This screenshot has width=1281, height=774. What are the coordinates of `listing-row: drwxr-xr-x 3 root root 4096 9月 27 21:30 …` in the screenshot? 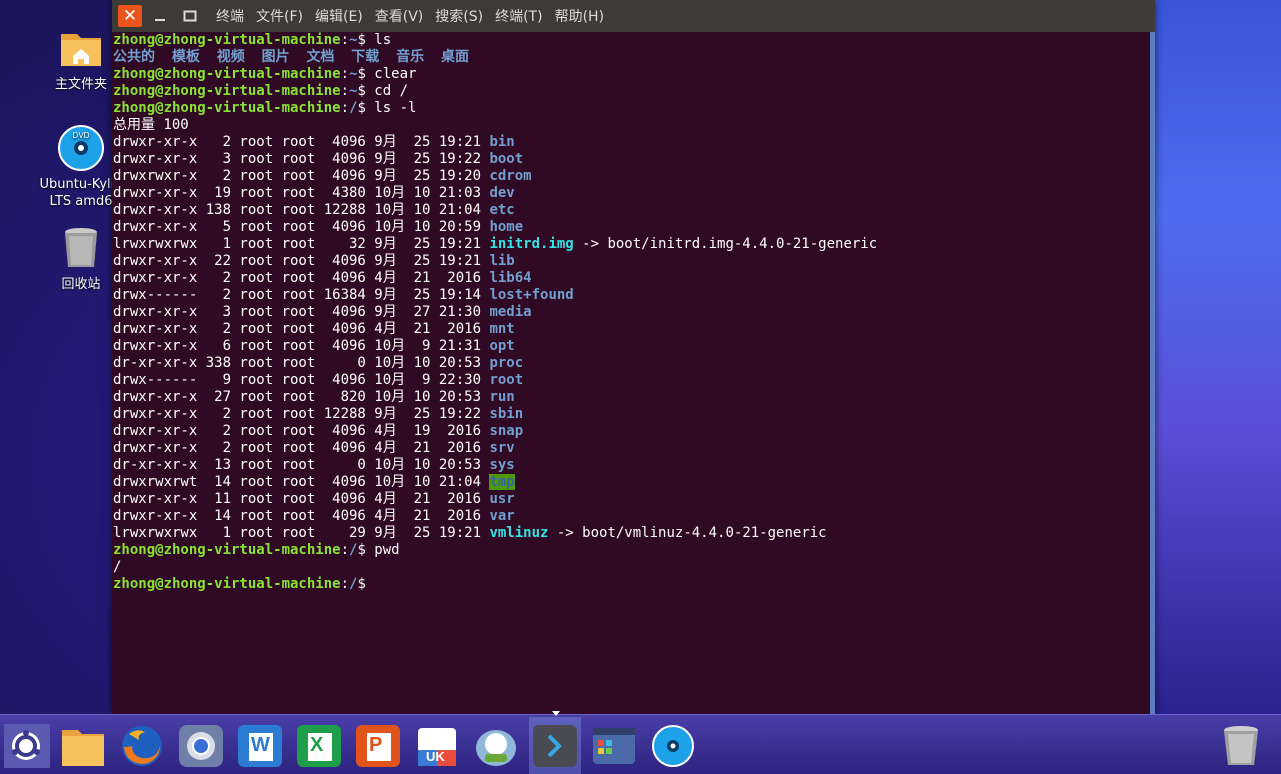 It's located at (495, 312).